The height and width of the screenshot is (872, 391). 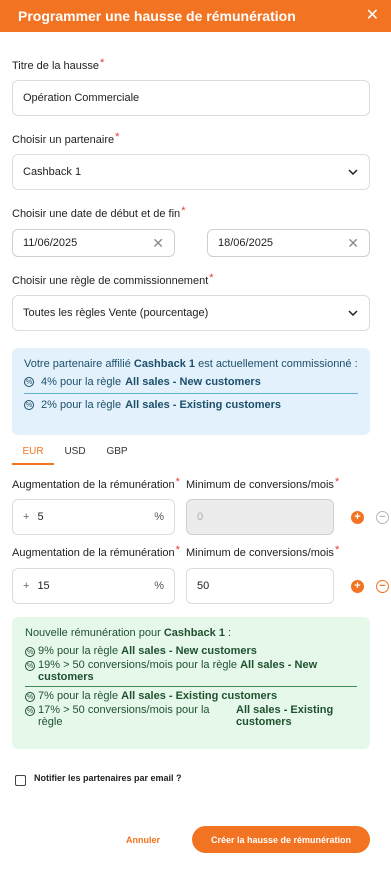 I want to click on partner-label: Choisir un partenaire*, so click(x=66, y=138).